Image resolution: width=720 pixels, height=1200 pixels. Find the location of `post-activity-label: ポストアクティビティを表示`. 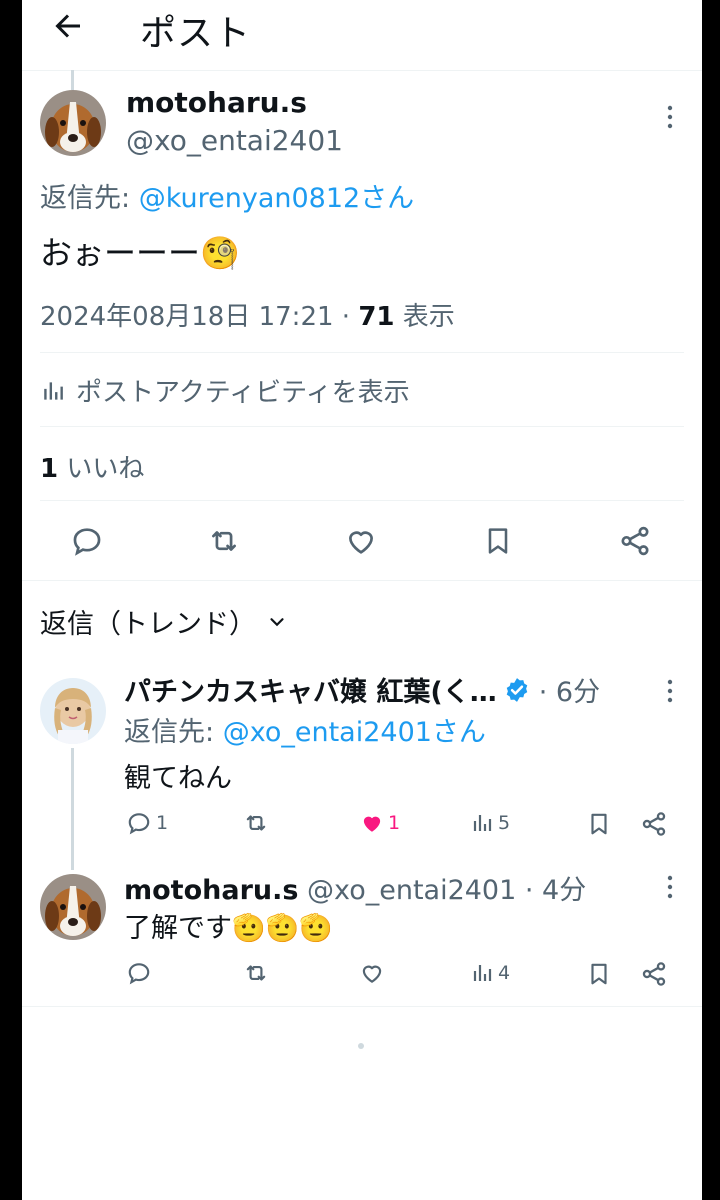

post-activity-label: ポストアクティビティを表示 is located at coordinates (243, 393).